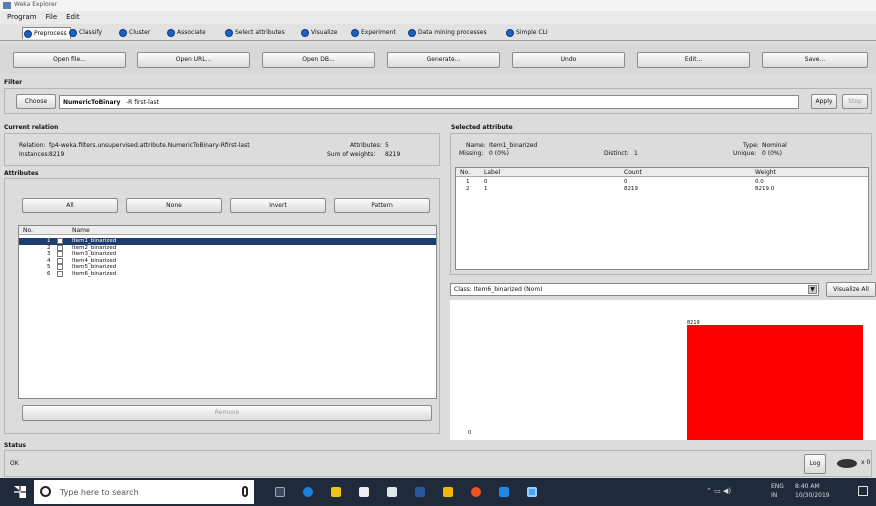  I want to click on app-blue-icon, so click(504, 492).